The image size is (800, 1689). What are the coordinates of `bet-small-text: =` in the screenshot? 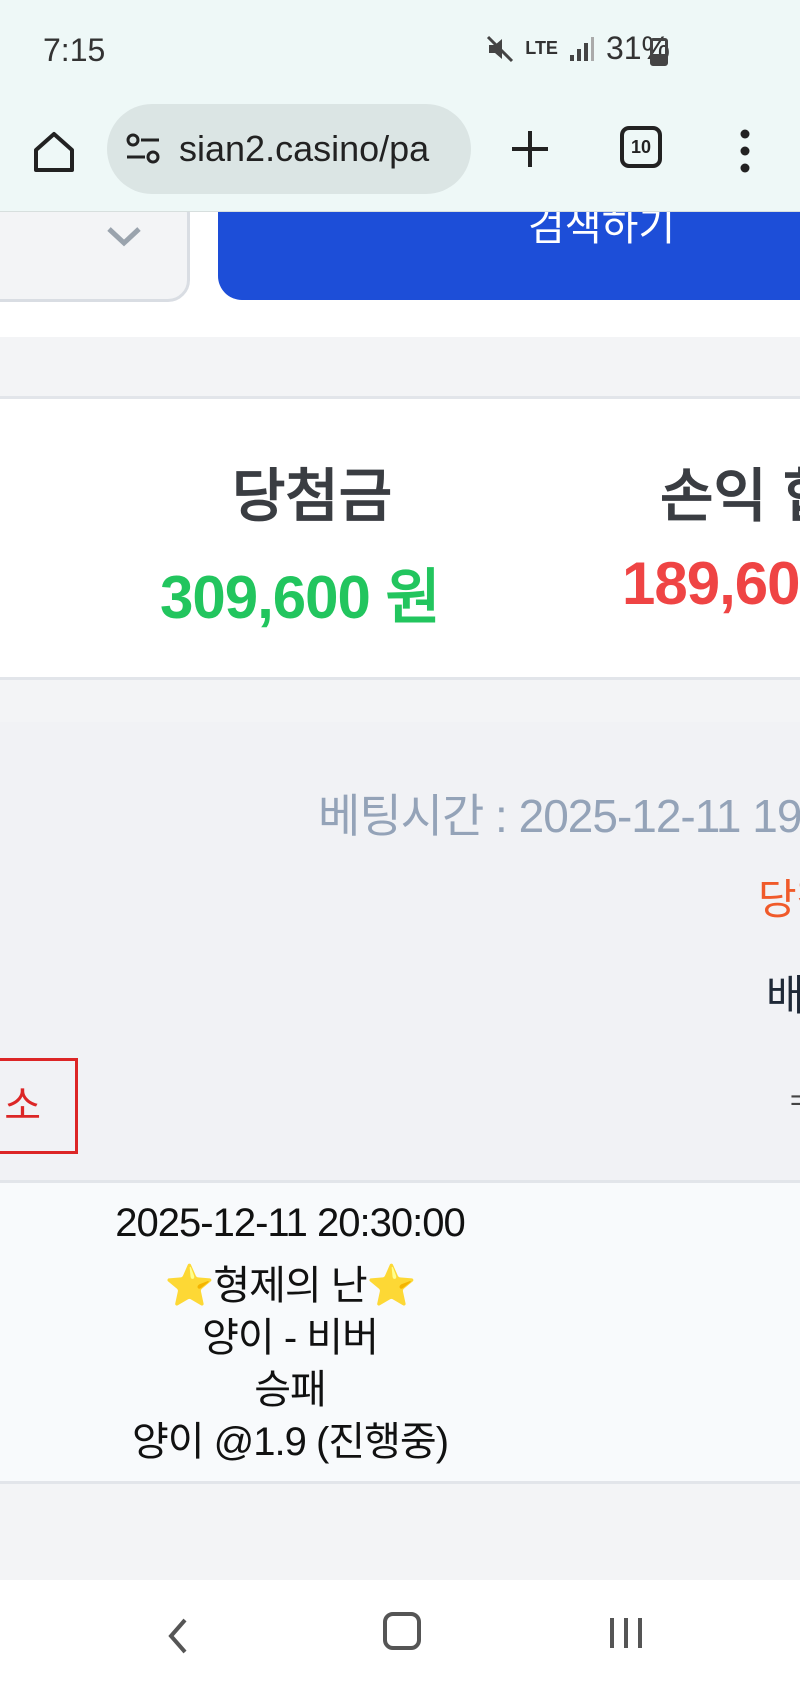 It's located at (795, 1100).